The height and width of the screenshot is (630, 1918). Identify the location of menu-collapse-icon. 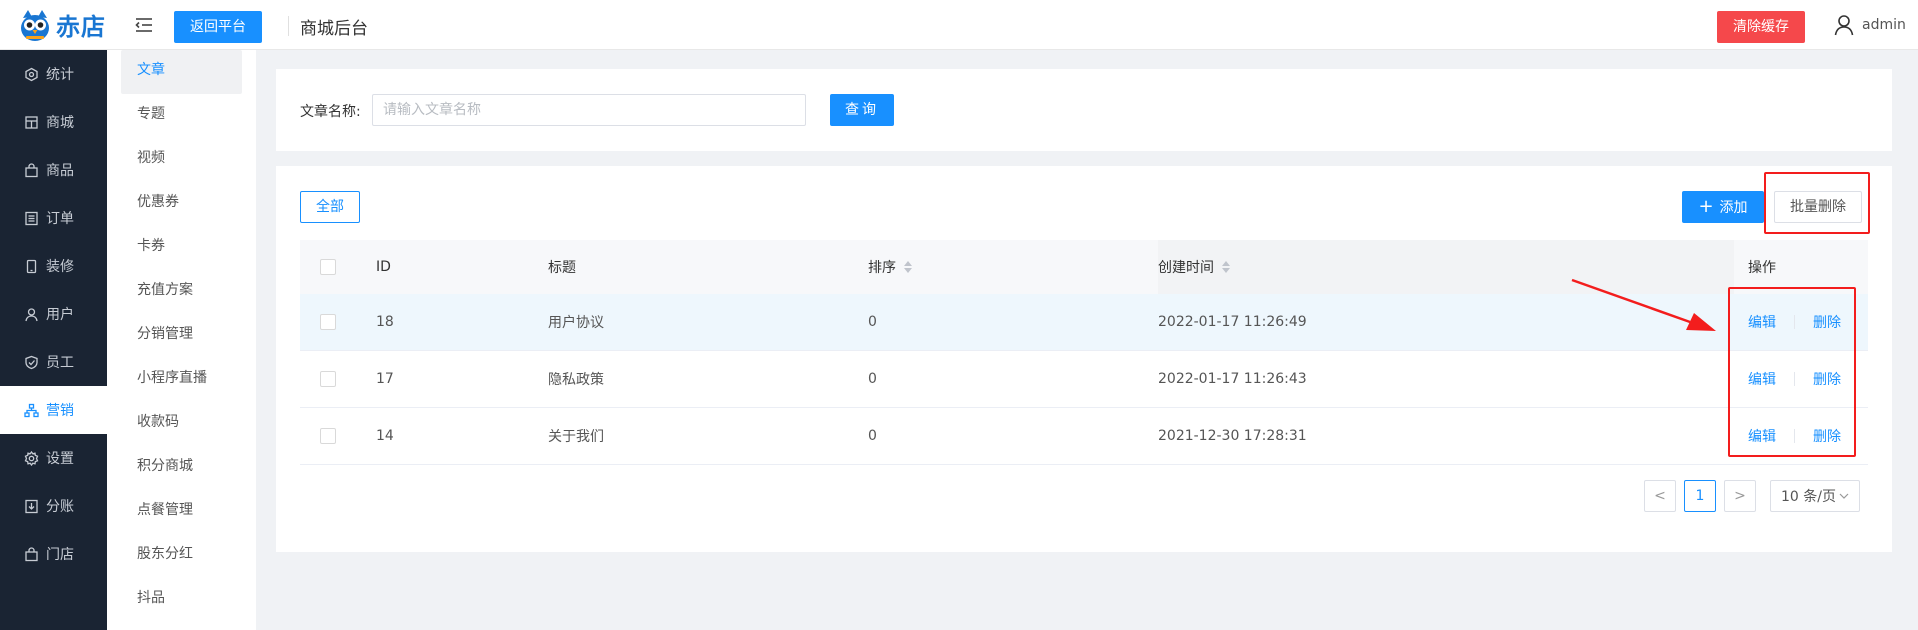
(144, 25).